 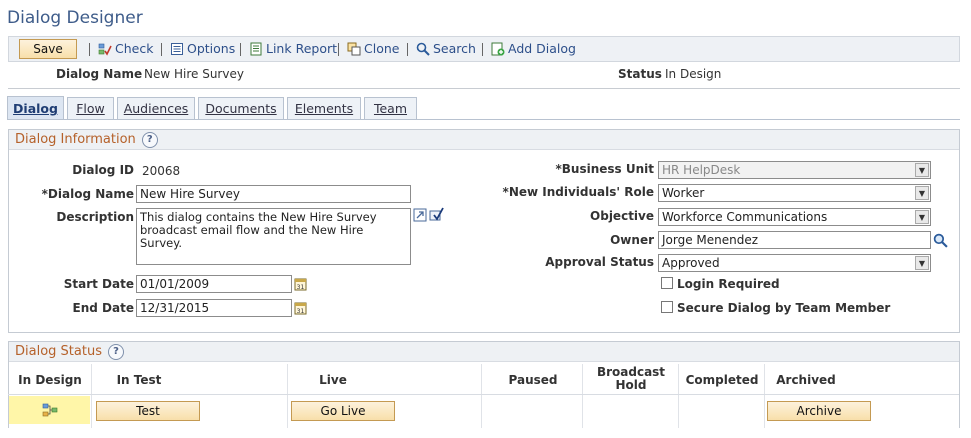 I want to click on secure-dialog-label: Secure Dialog by Team Member, so click(x=784, y=308).